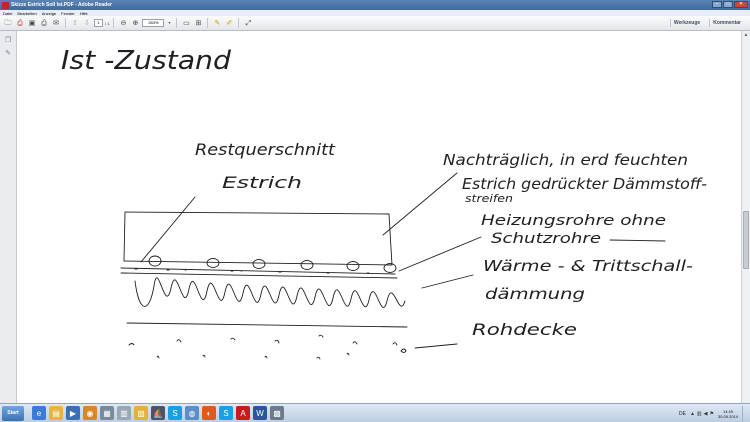 This screenshot has height=422, width=750. I want to click on adobe-reader-icon, so click(5, 5).